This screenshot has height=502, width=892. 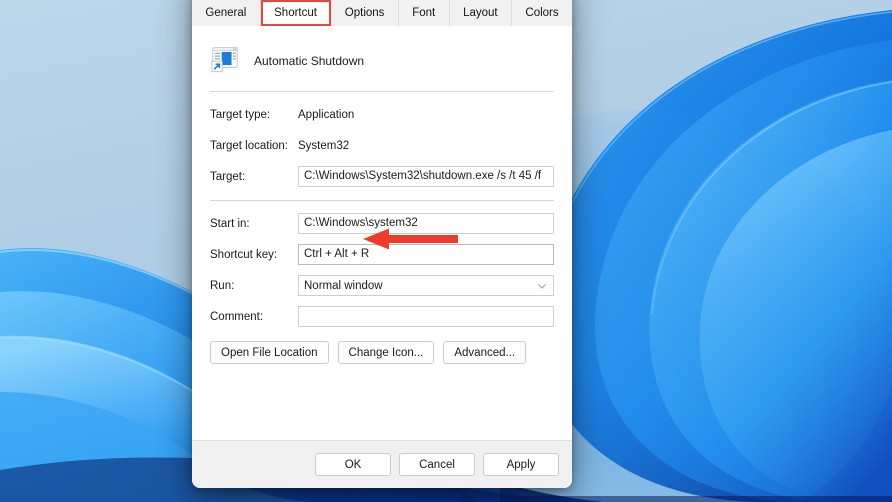 What do you see at coordinates (249, 145) in the screenshot?
I see `target-location-label: Target location:` at bounding box center [249, 145].